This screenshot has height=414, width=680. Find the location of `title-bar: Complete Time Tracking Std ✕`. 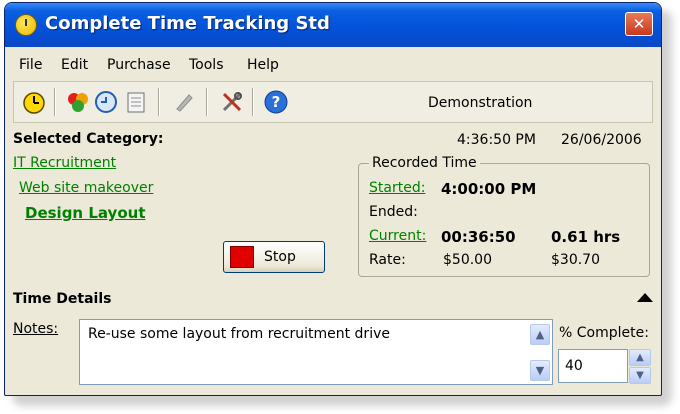

title-bar: Complete Time Tracking Std ✕ is located at coordinates (333, 25).